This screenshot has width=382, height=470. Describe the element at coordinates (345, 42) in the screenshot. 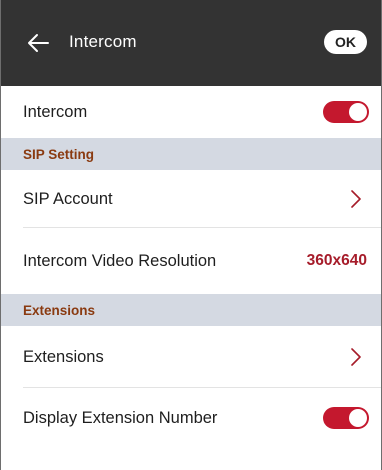

I see `ok-button: OK` at that location.